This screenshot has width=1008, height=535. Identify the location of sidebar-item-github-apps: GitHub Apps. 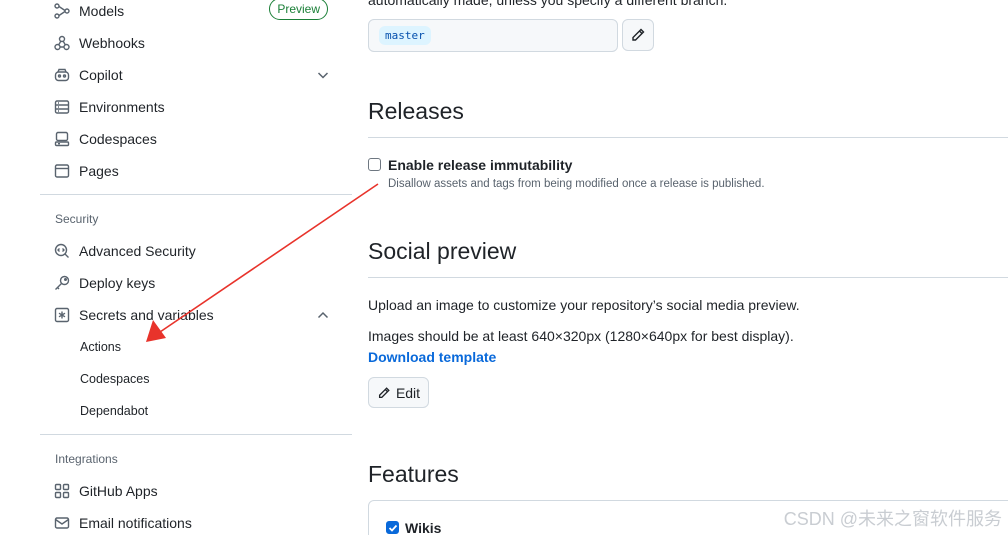
(196, 491).